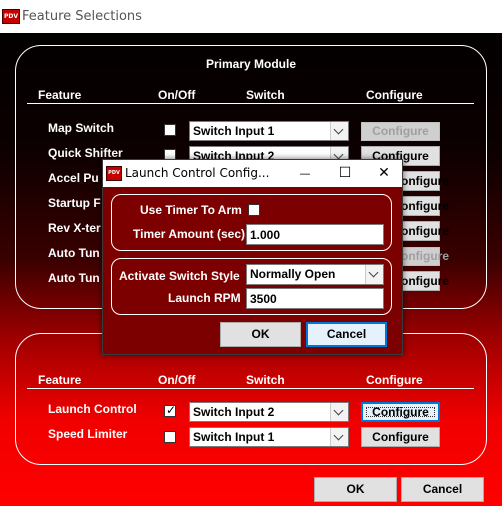  Describe the element at coordinates (234, 412) in the screenshot. I see `launch-control-switch-value: Switch Input 2` at that location.